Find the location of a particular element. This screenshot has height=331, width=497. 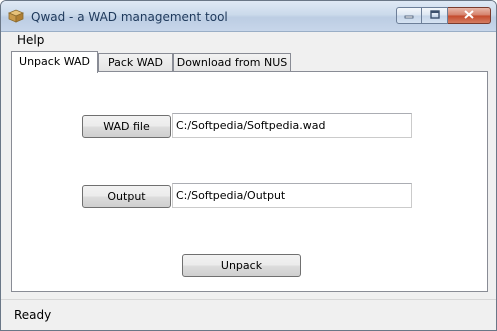

output-button: Output is located at coordinates (126, 196).